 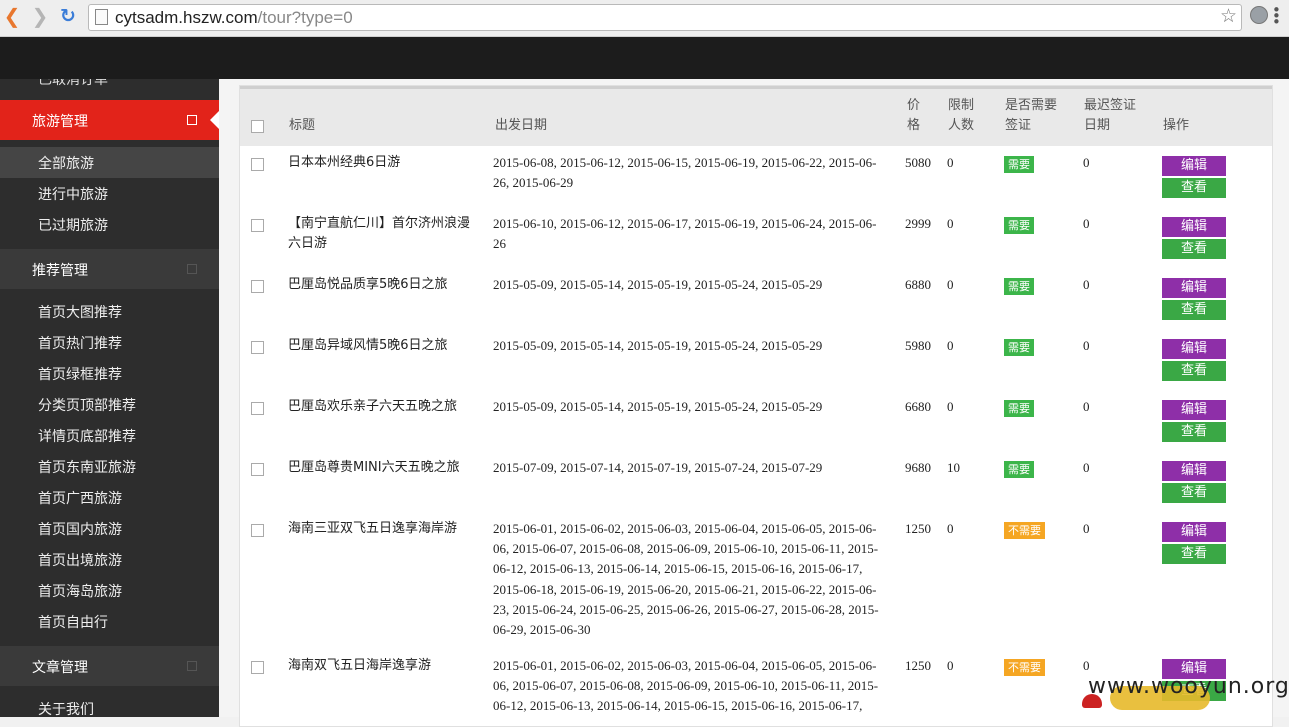 What do you see at coordinates (257, 126) in the screenshot?
I see `select-all-checkbox` at bounding box center [257, 126].